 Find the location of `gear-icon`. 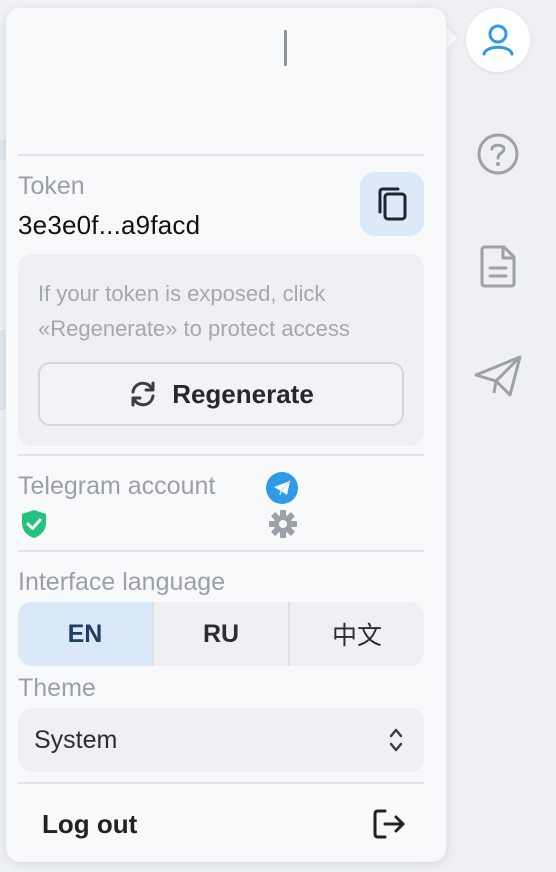

gear-icon is located at coordinates (283, 524).